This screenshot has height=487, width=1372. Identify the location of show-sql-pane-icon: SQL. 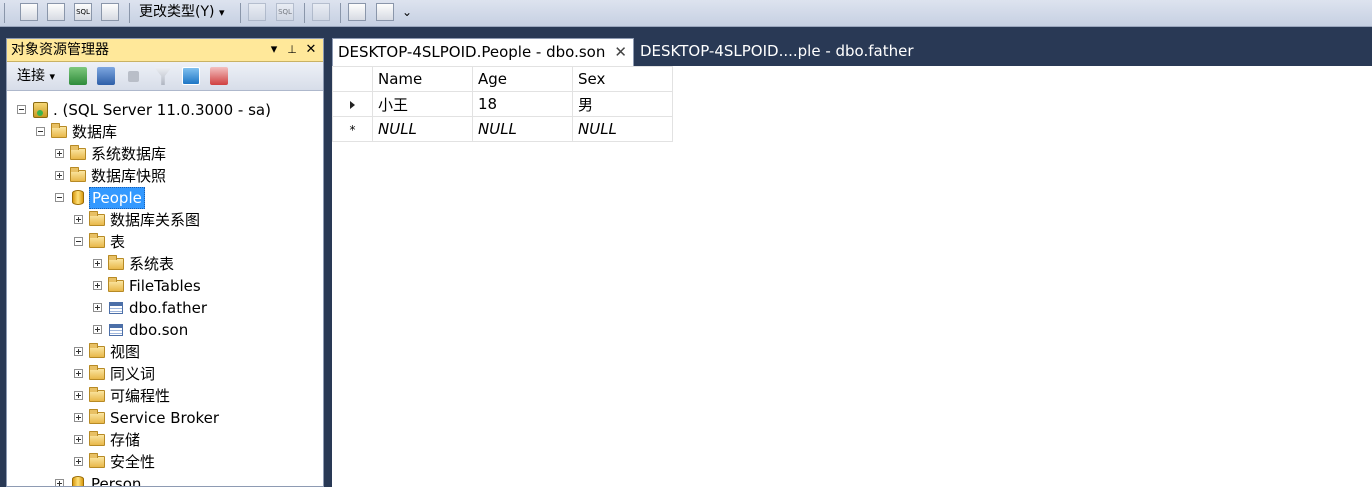
(83, 12).